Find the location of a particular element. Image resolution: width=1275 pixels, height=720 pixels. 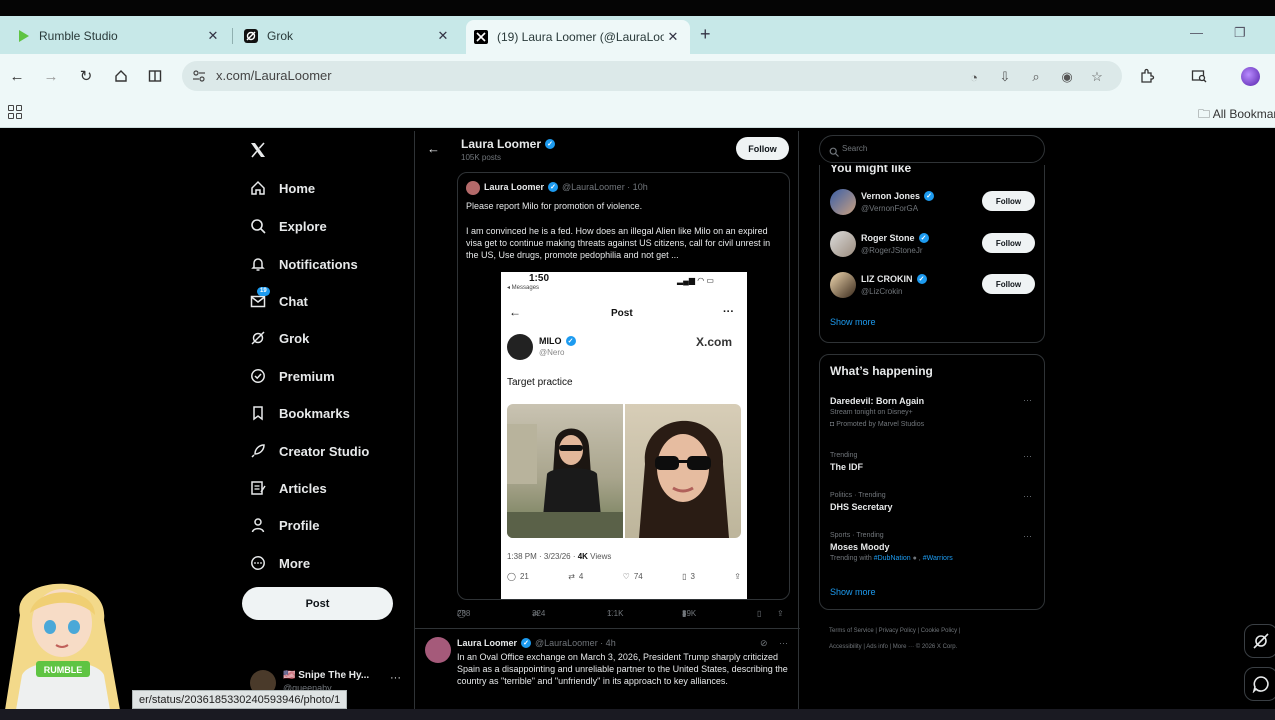

nav-bookmarks: Bookmarks is located at coordinates (299, 413).